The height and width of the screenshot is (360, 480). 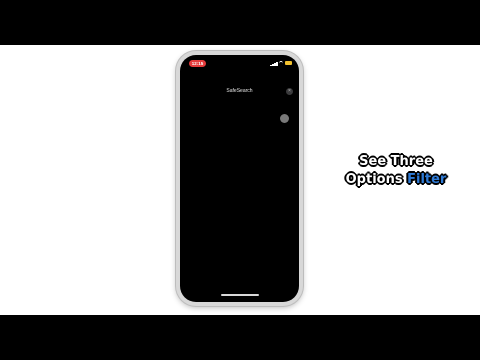 I want to click on home-indicator, so click(x=240, y=295).